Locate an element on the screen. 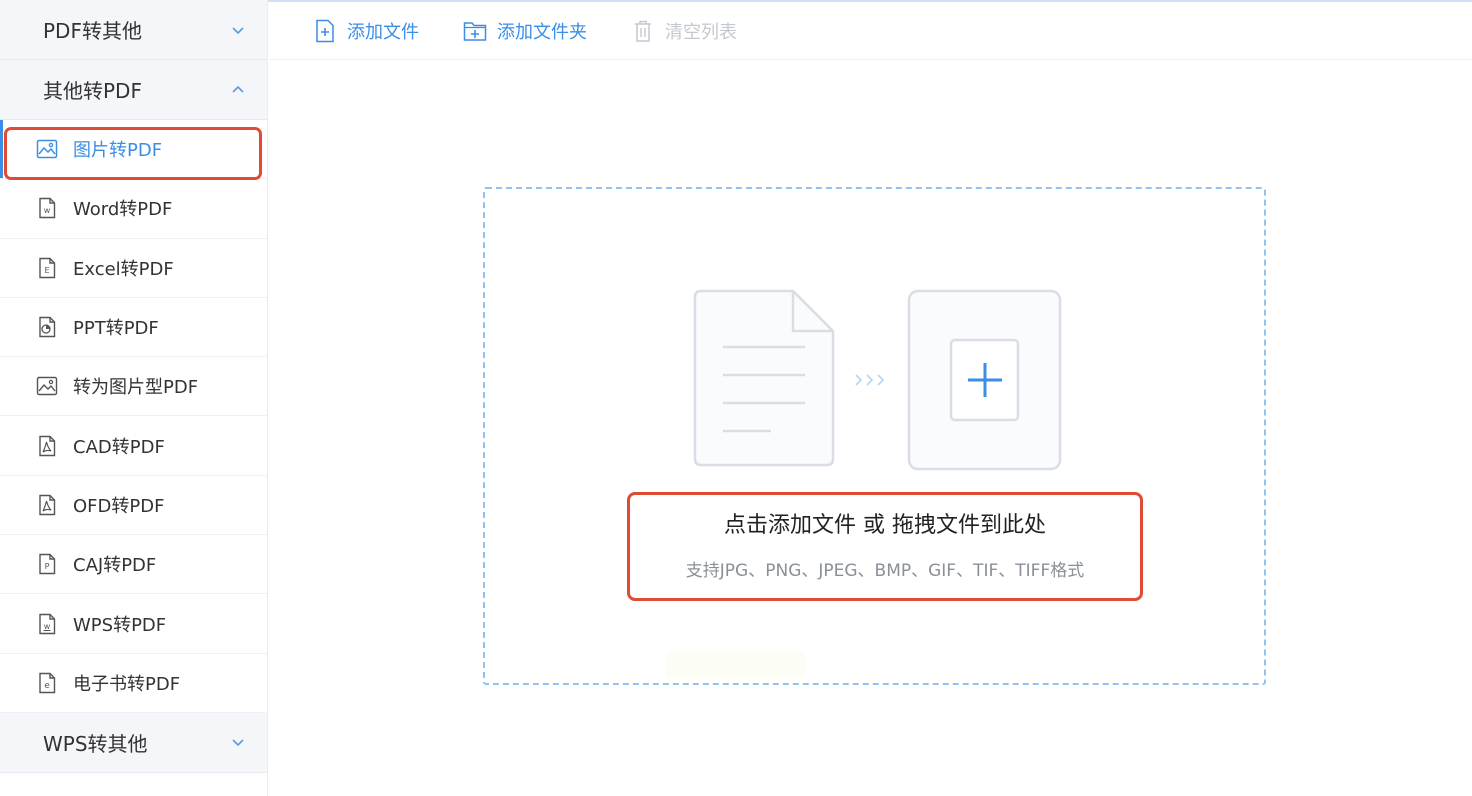 This screenshot has height=796, width=1472. sidebar-item-wps-to-pdf: w WPS转PDF is located at coordinates (133, 624).